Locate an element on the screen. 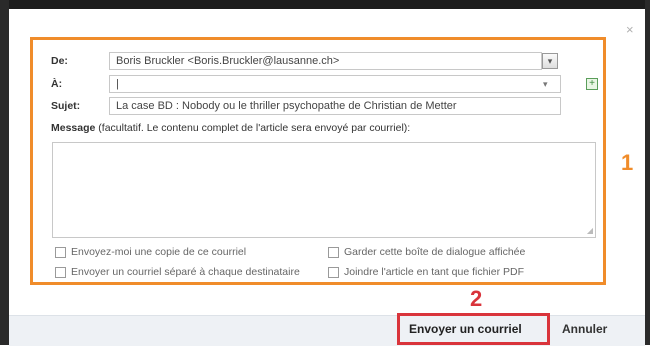 The width and height of the screenshot is (650, 346). option-copy-checkbox is located at coordinates (60, 252).